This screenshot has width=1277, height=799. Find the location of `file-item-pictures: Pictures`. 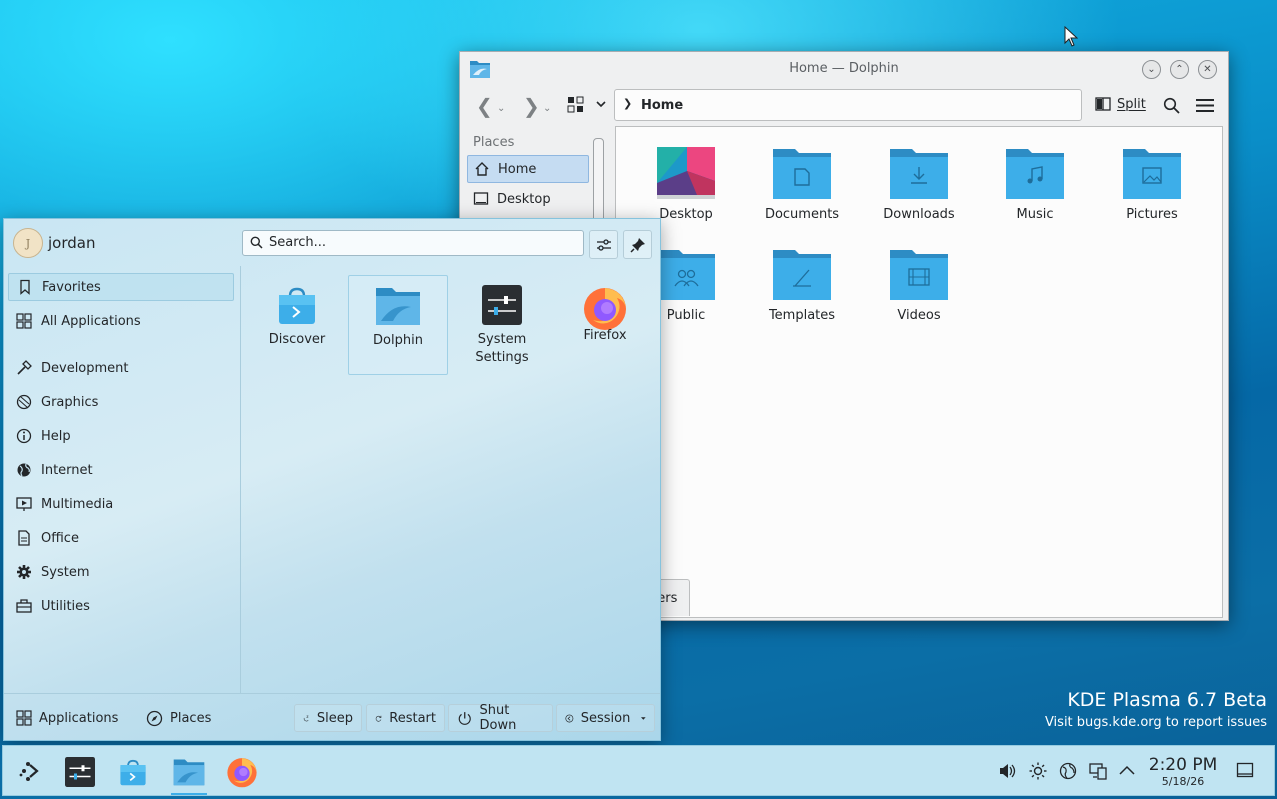

file-item-pictures: Pictures is located at coordinates (1152, 184).